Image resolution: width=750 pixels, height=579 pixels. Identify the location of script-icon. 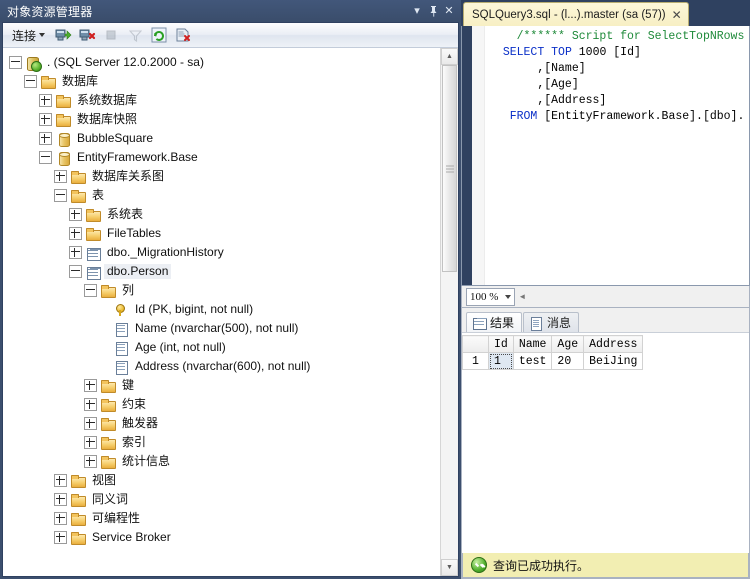
(183, 35).